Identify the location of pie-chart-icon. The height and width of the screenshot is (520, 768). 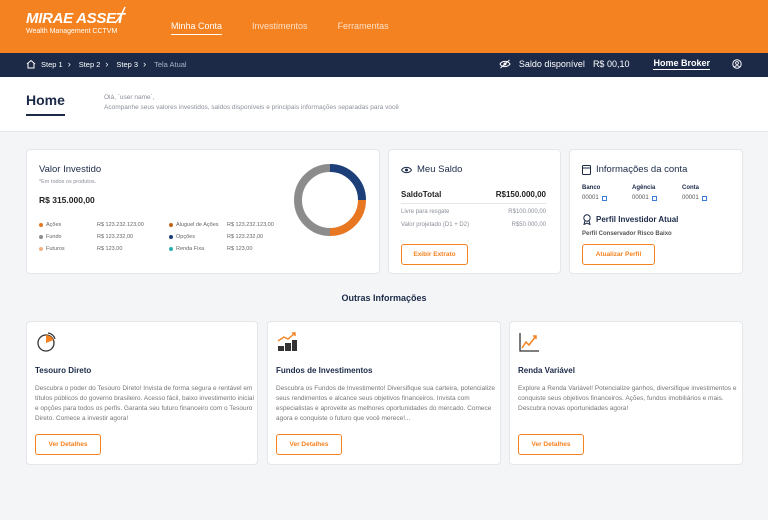
(46, 342).